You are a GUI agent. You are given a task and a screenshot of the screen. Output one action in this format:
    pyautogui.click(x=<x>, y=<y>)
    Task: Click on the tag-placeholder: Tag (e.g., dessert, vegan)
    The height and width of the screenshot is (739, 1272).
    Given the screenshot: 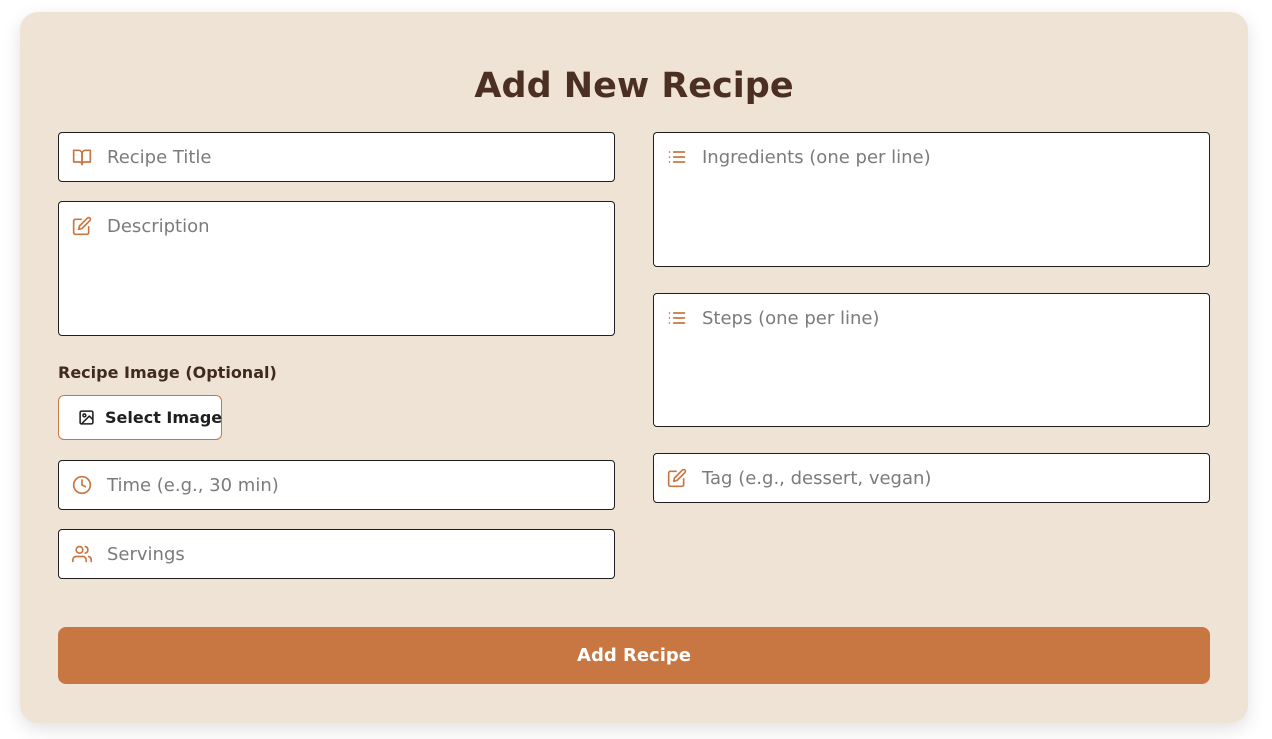 What is the action you would take?
    pyautogui.click(x=817, y=478)
    